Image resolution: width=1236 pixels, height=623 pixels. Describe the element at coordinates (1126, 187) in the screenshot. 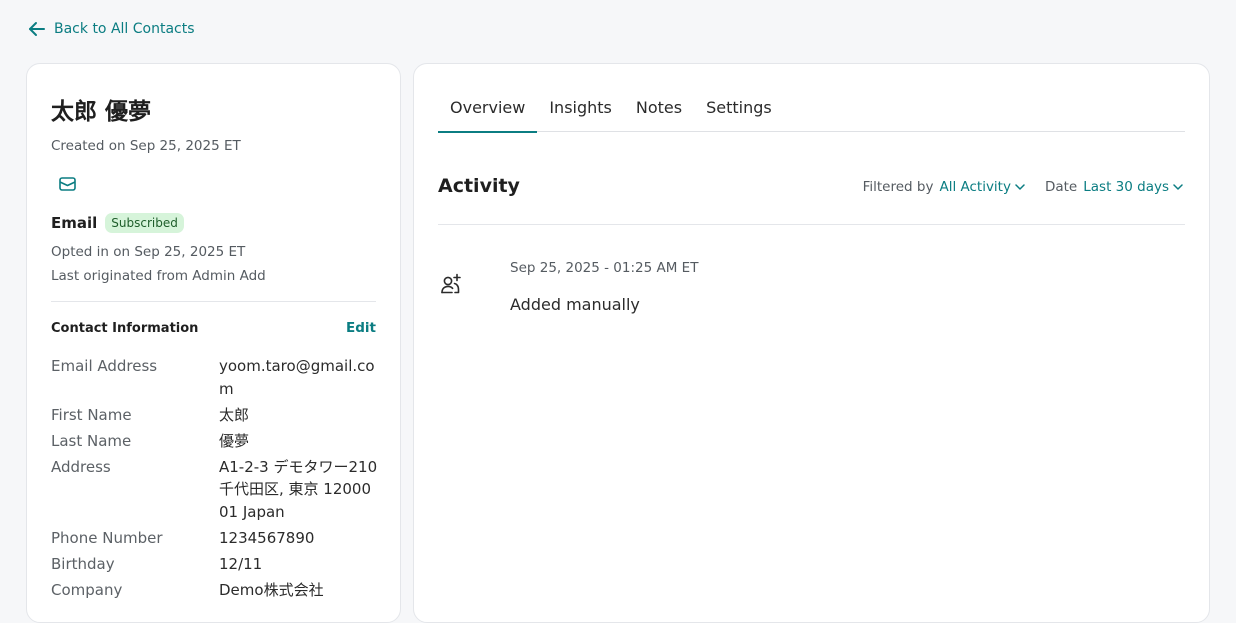

I see `date-range-value: Last 30 days` at that location.